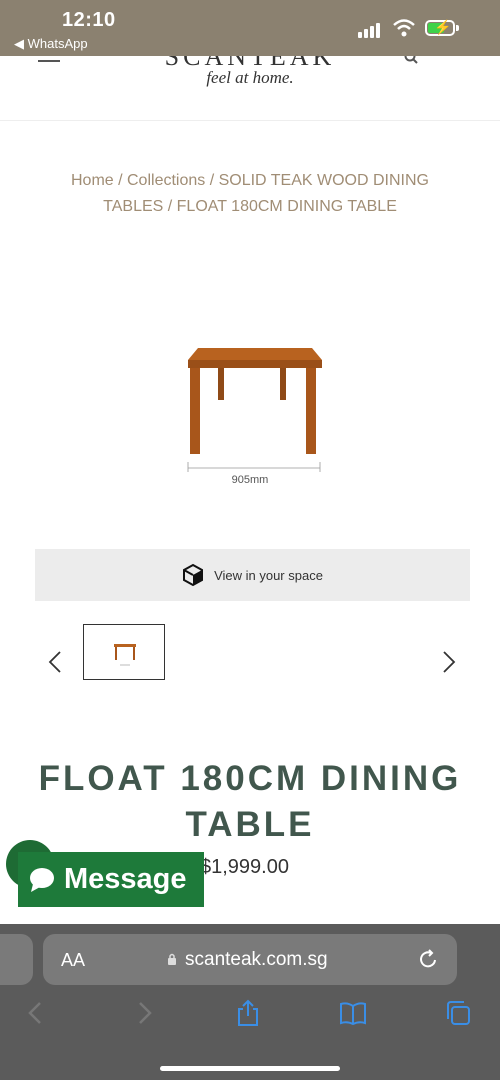 The image size is (500, 1080). Describe the element at coordinates (404, 28) in the screenshot. I see `wifi-icon` at that location.